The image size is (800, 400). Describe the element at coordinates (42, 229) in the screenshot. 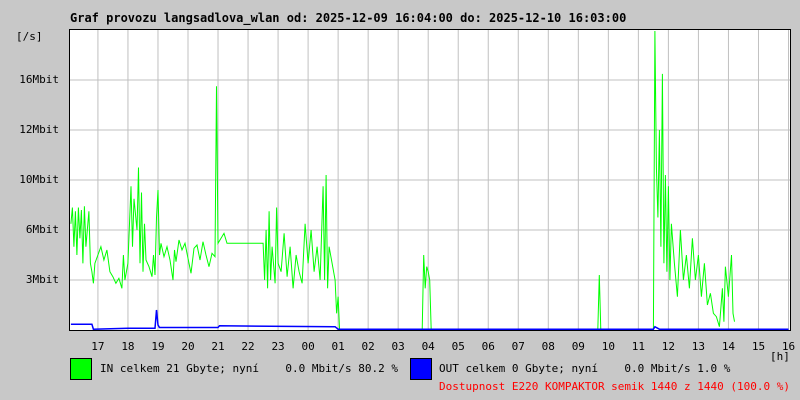

I see `y-tick-label: 6Mbit` at that location.